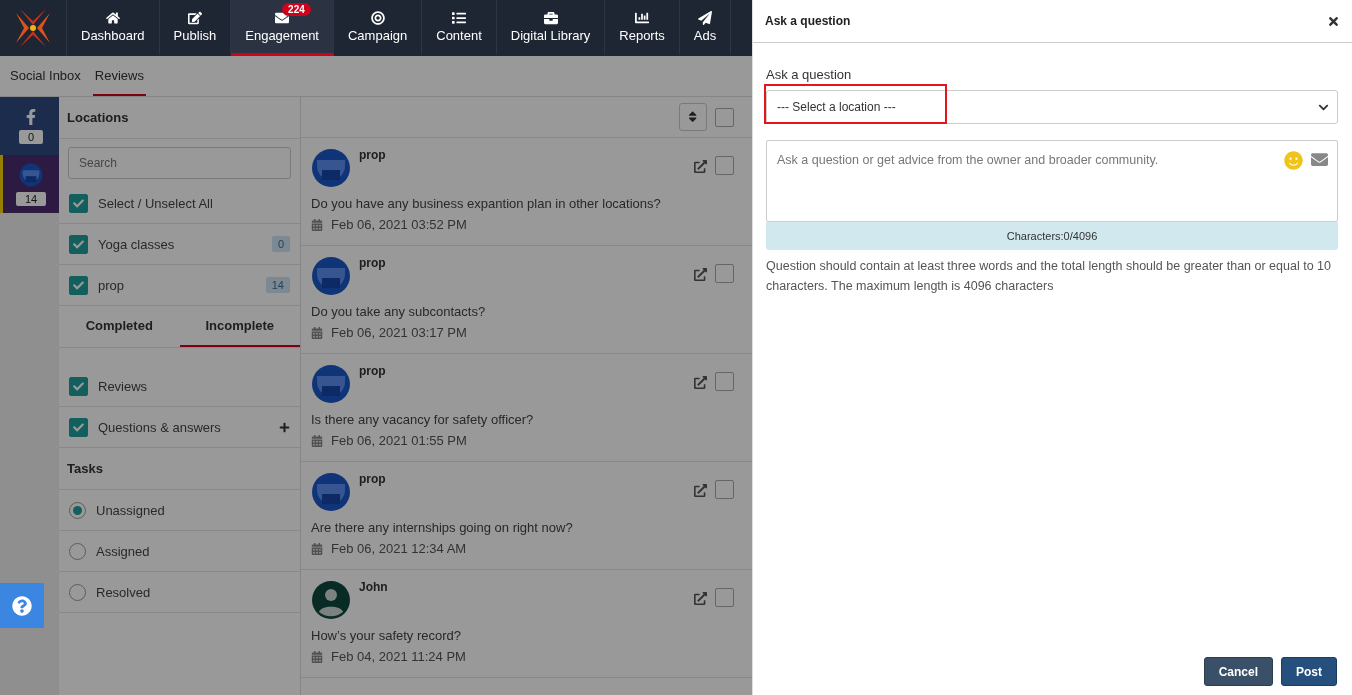  What do you see at coordinates (377, 17) in the screenshot?
I see `target-icon` at bounding box center [377, 17].